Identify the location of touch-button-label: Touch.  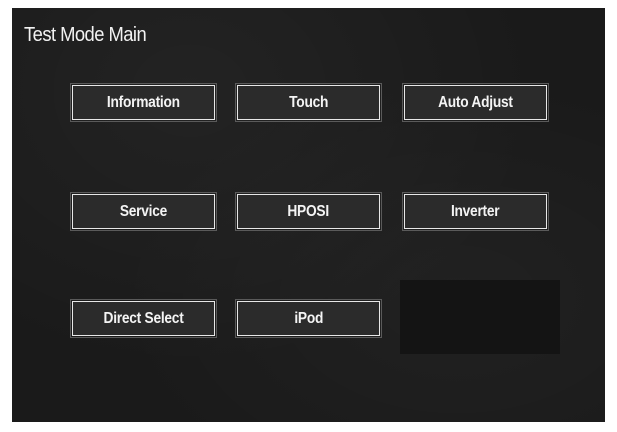
(308, 102).